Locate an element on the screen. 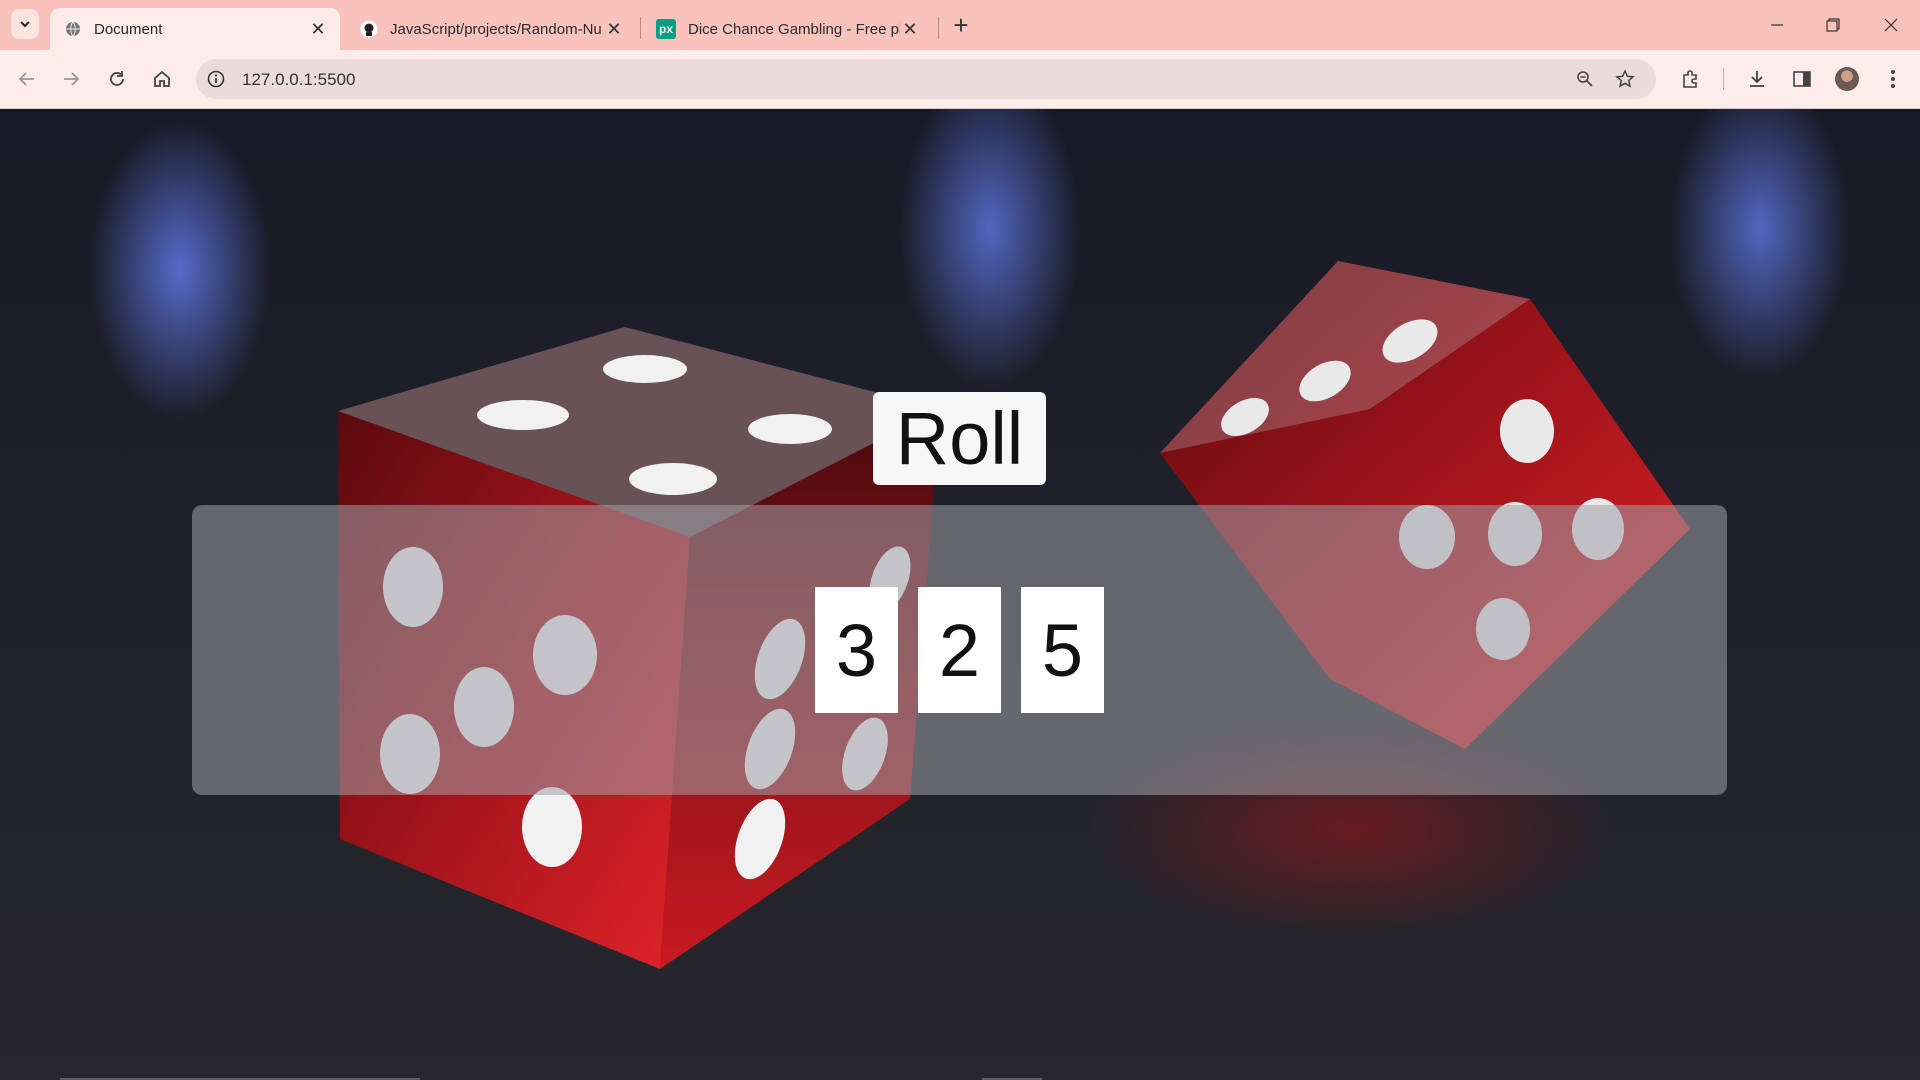 The width and height of the screenshot is (1920, 1080). pexels-badge-text: px is located at coordinates (665, 29).